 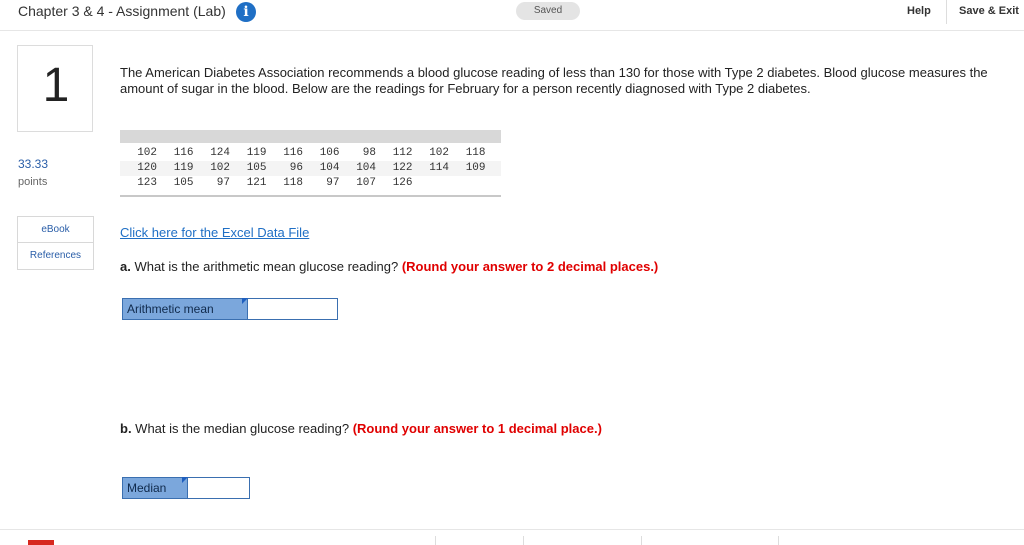 What do you see at coordinates (41, 542) in the screenshot?
I see `publisher-logo` at bounding box center [41, 542].